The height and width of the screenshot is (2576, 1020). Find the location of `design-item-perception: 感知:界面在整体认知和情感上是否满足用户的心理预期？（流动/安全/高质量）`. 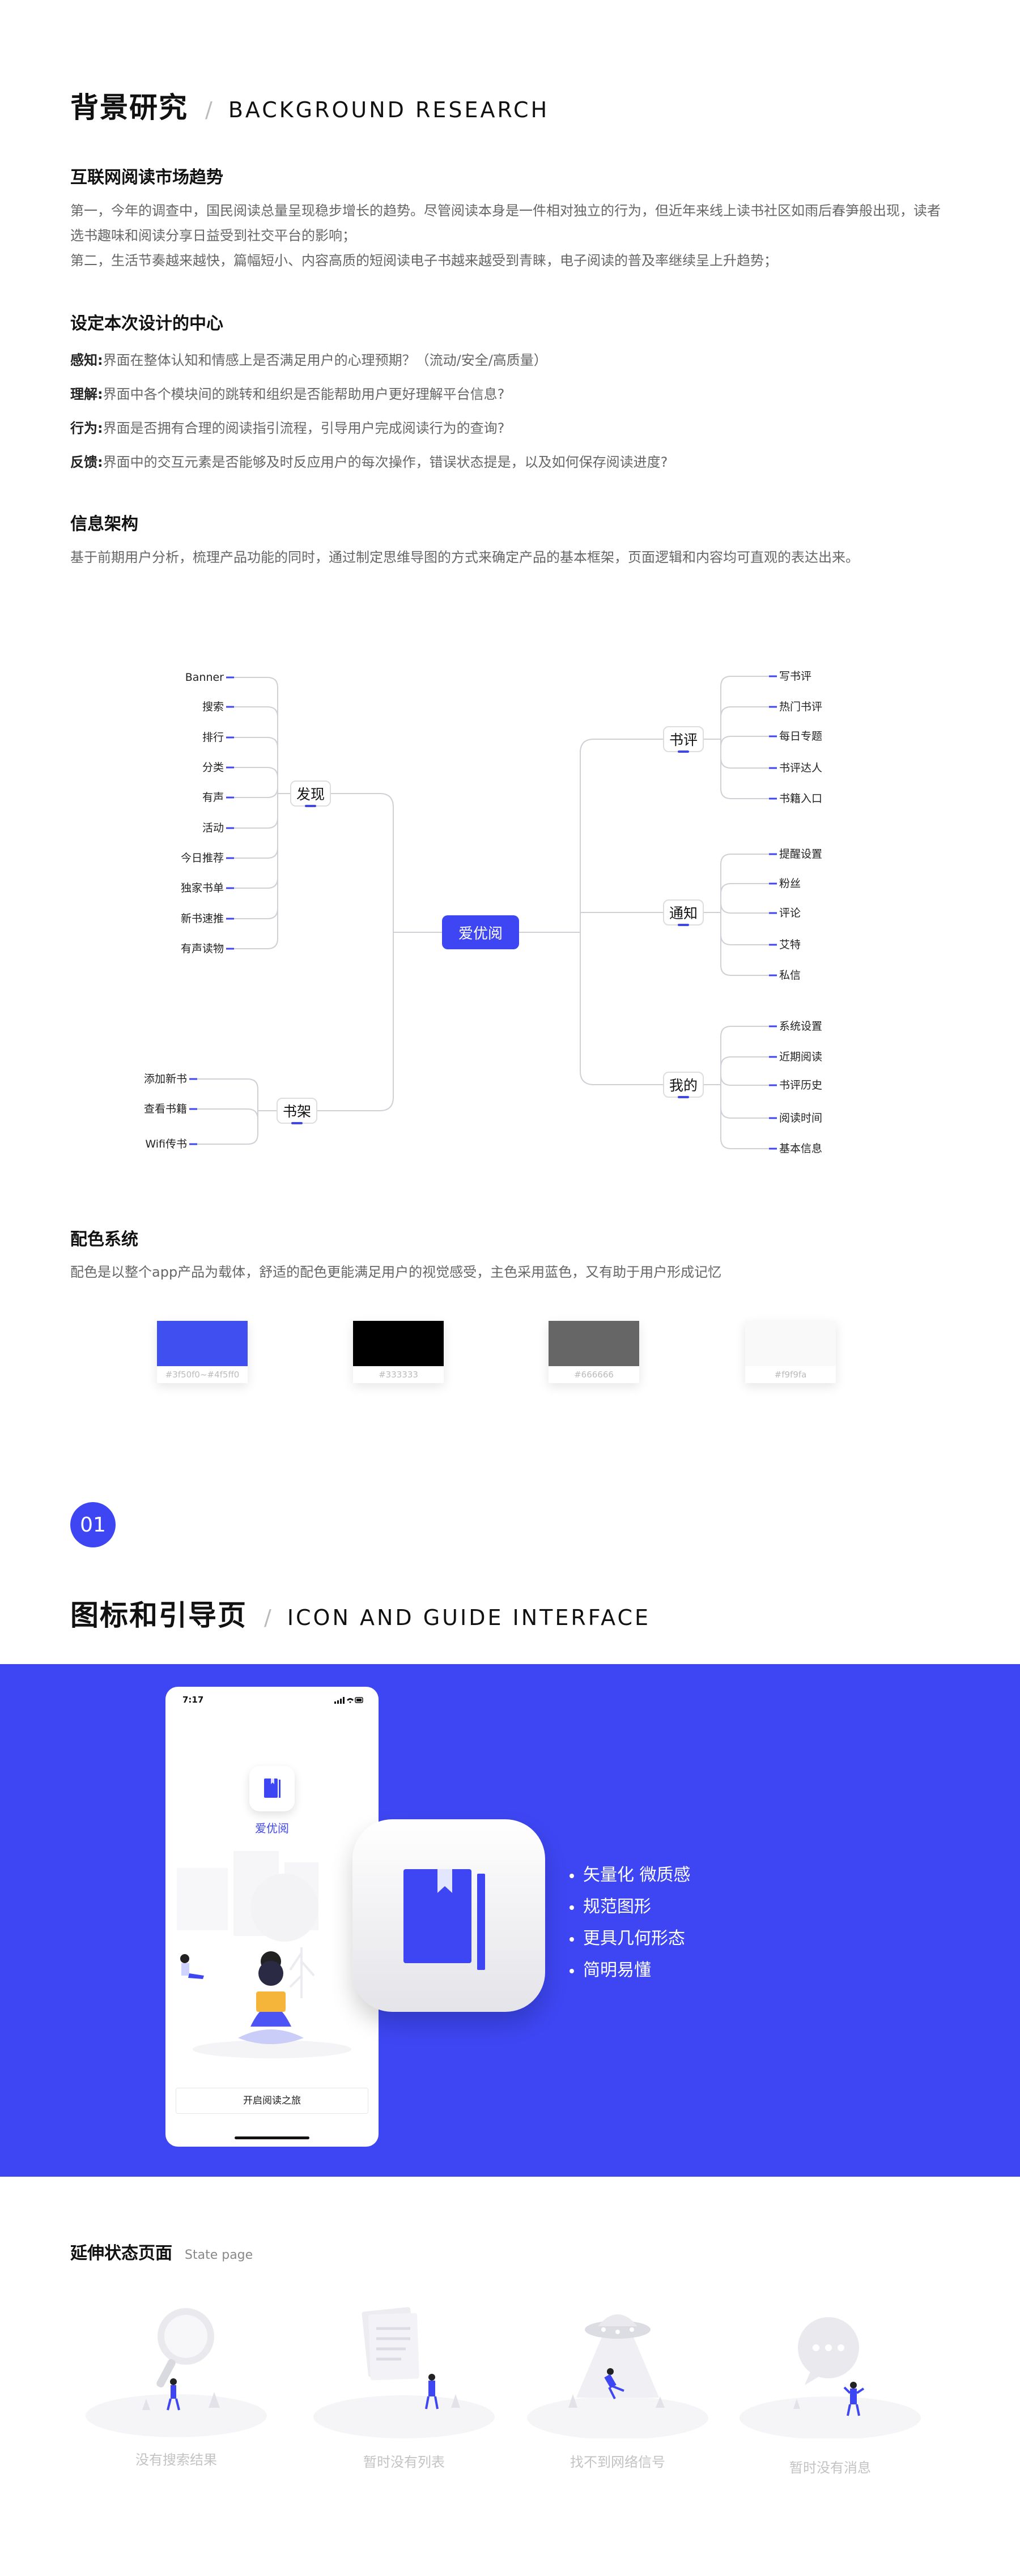

design-item-perception: 感知:界面在整体认知和情感上是否满足用户的心理预期？（流动/安全/高质量） is located at coordinates (518, 360).